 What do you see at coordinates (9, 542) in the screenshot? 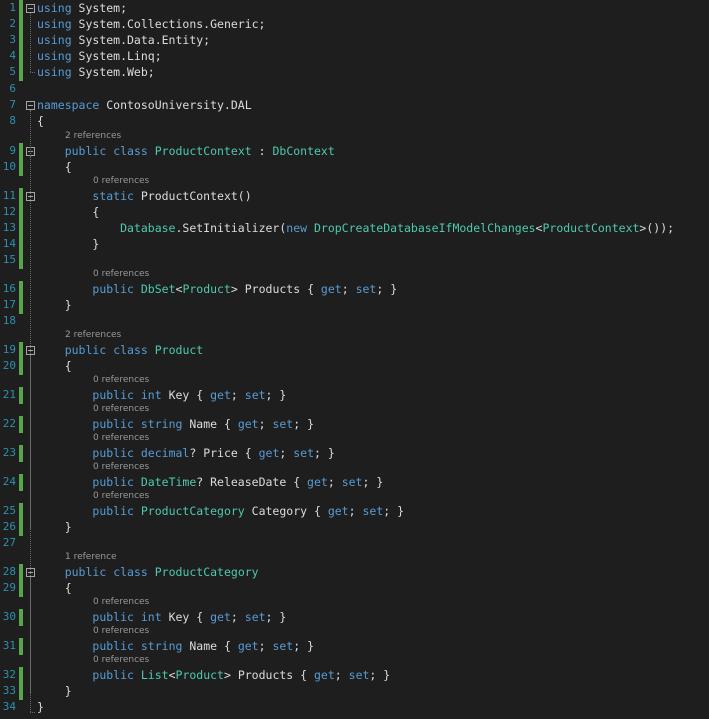
I see `line-number: 27` at bounding box center [9, 542].